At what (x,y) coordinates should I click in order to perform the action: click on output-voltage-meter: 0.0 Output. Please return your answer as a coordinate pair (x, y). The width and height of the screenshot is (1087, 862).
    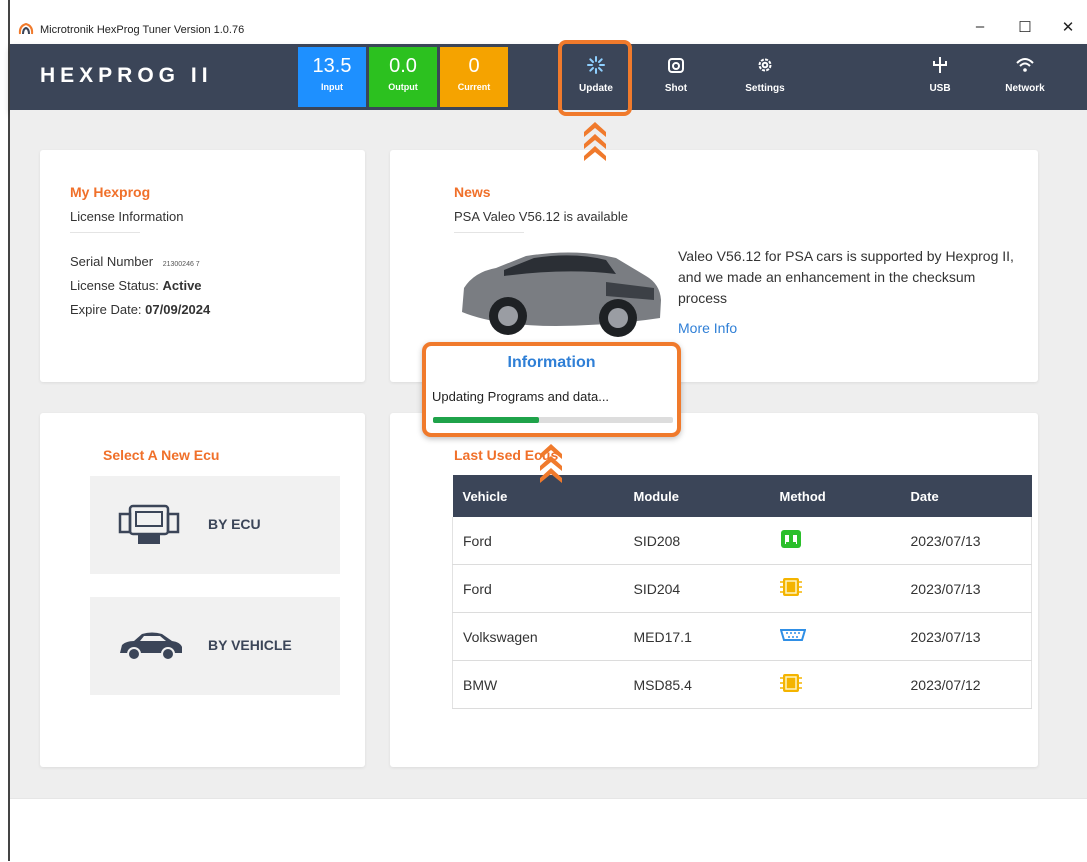
    Looking at the image, I should click on (403, 77).